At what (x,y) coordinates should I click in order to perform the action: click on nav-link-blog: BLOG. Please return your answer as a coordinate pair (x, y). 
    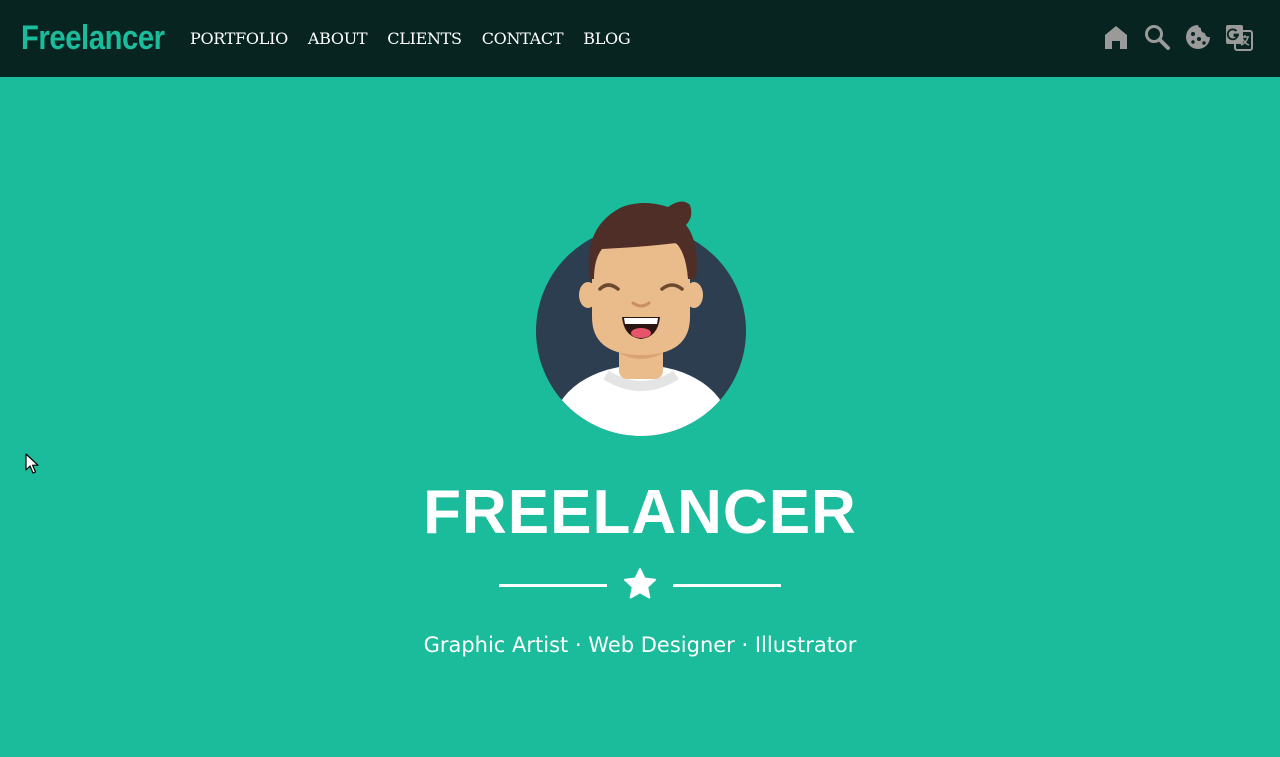
    Looking at the image, I should click on (606, 38).